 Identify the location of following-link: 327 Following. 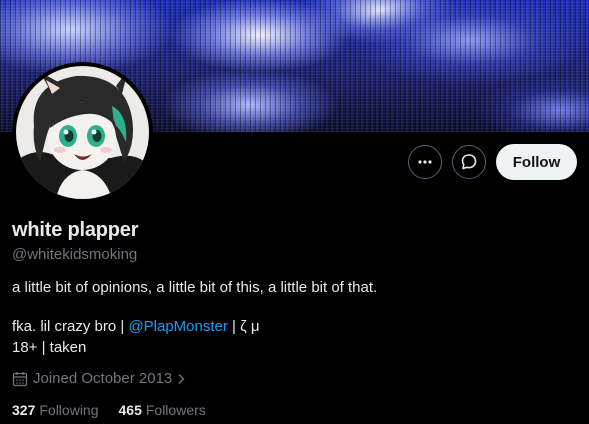
(55, 410).